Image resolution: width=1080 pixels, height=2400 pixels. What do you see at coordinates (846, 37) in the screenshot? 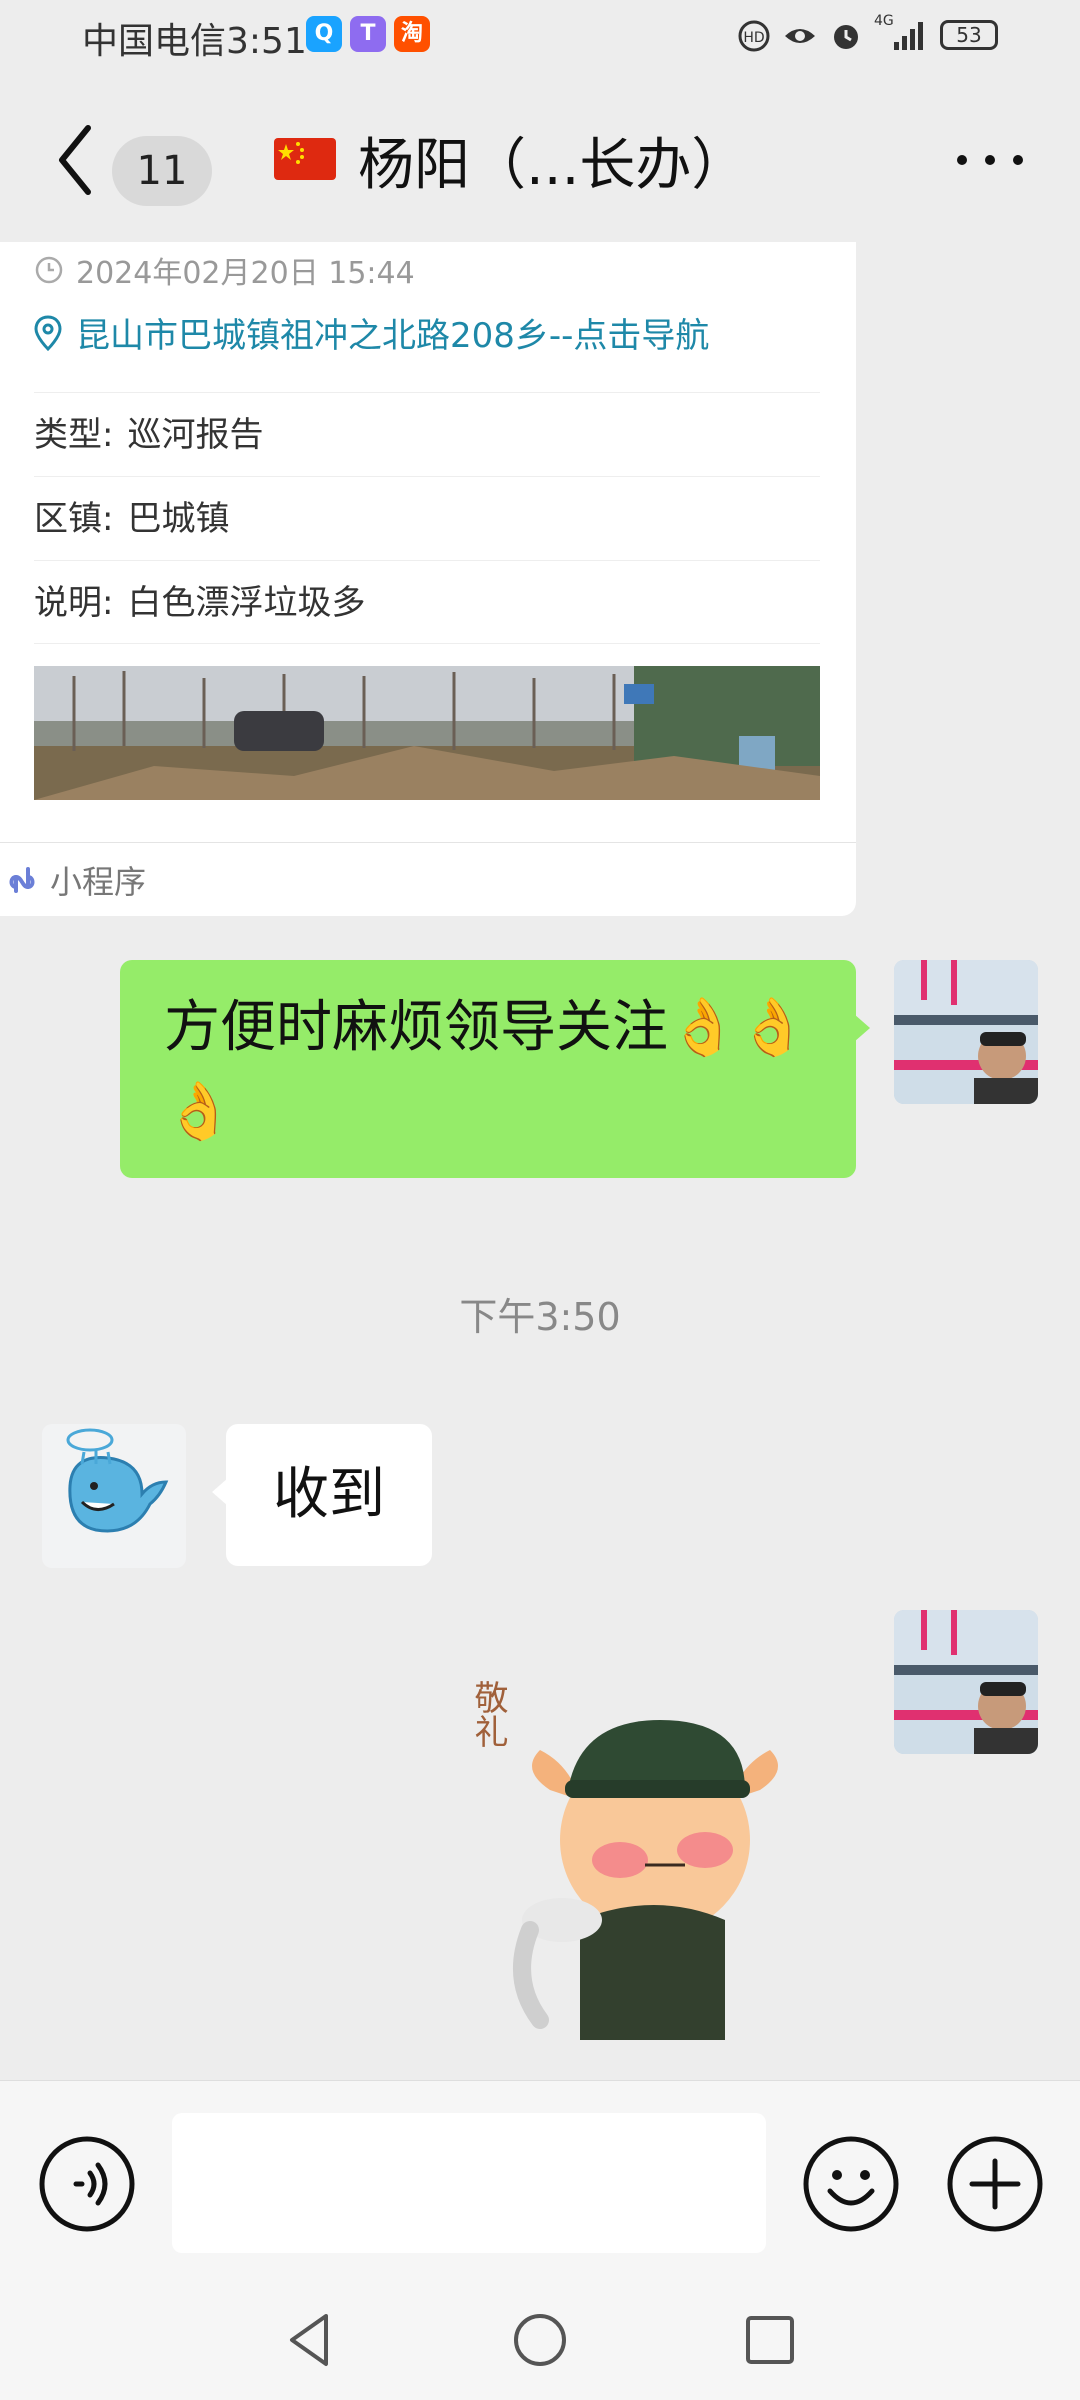
I see `alarm-icon` at bounding box center [846, 37].